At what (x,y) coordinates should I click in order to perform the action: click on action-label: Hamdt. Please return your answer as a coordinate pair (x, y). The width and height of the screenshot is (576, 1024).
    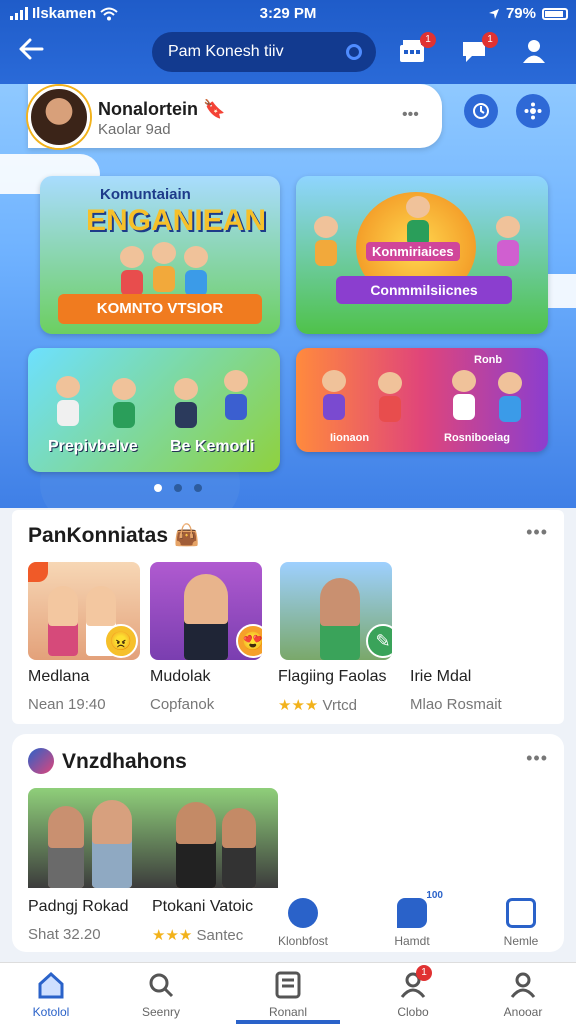
    Looking at the image, I should click on (412, 941).